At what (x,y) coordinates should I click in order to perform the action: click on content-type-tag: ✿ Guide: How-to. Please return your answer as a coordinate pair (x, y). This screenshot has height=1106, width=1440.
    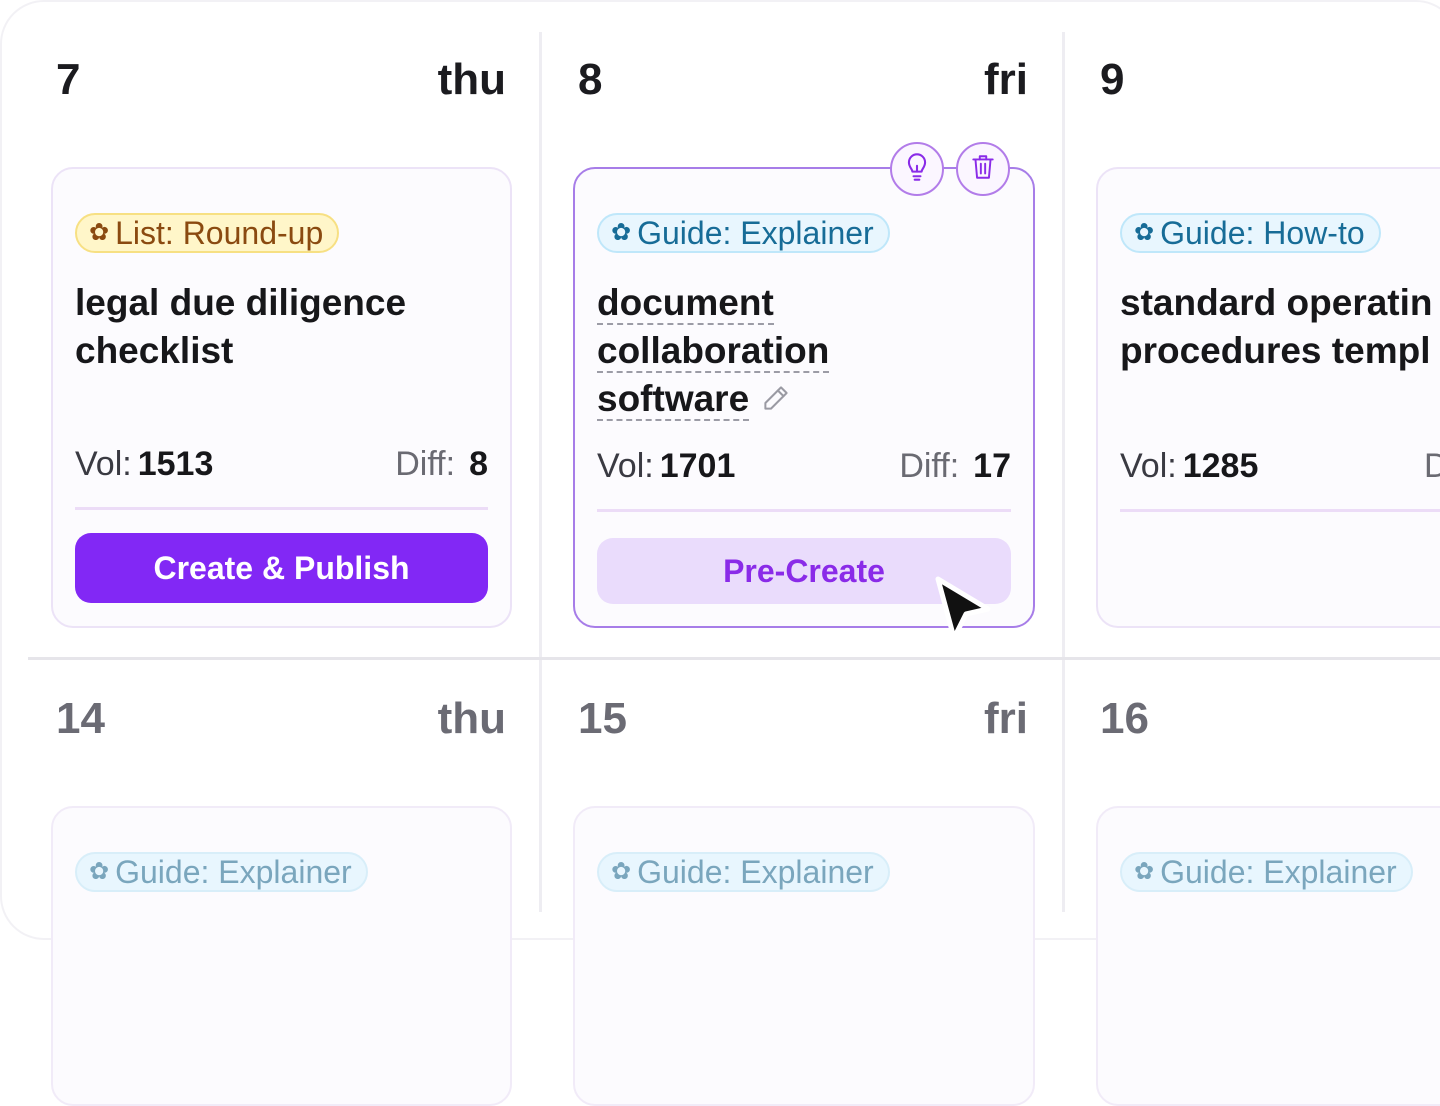
    Looking at the image, I should click on (1250, 233).